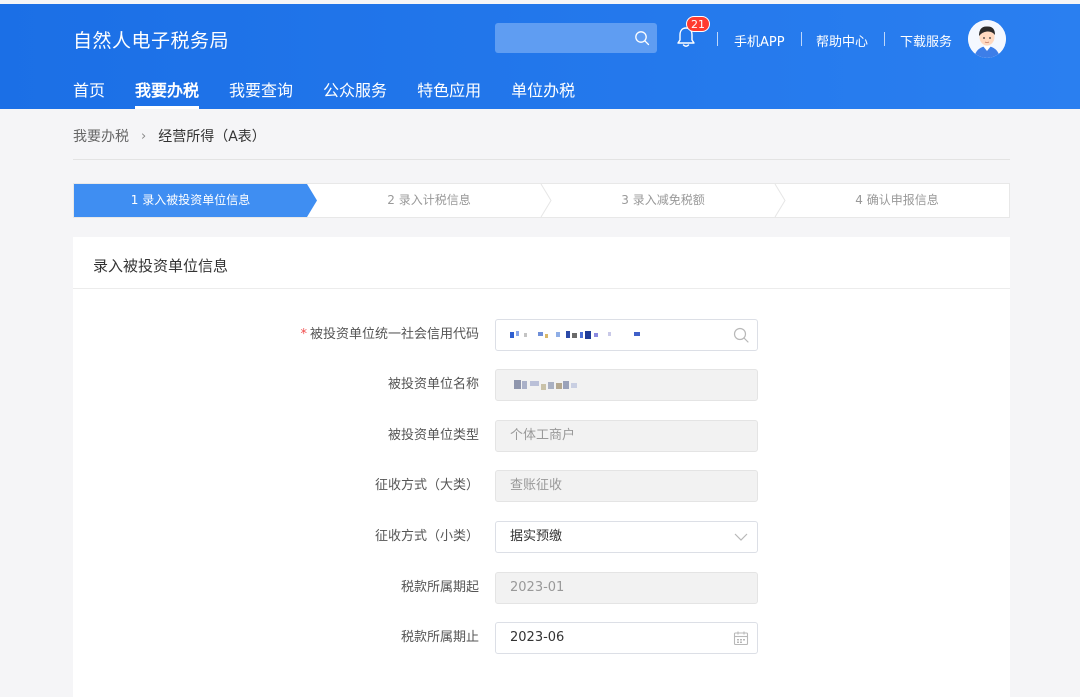  What do you see at coordinates (167, 95) in the screenshot?
I see `nav-tax-handling: 我要办税` at bounding box center [167, 95].